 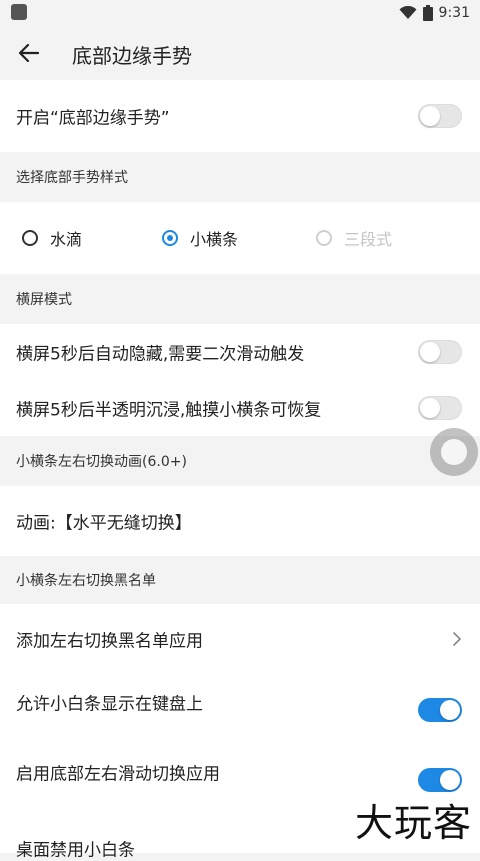 I want to click on arrow-left-icon, so click(x=29, y=53).